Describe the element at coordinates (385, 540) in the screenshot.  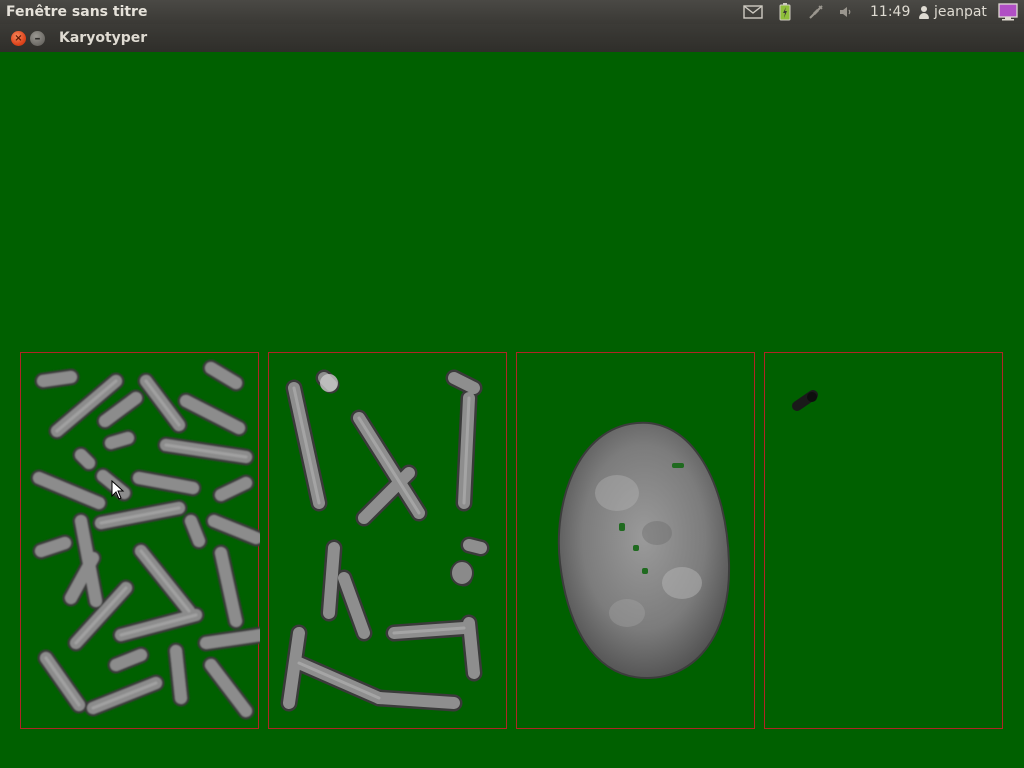
I see `selected-chromosomes` at that location.